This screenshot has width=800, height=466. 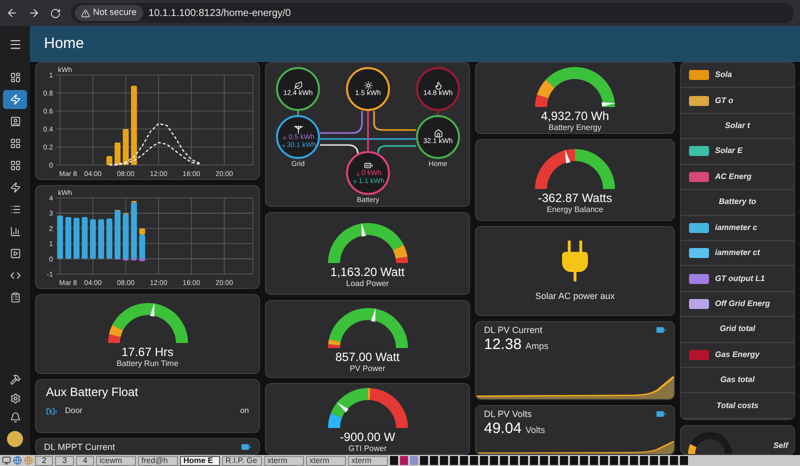 I want to click on legend-label: Grid total, so click(x=738, y=329).